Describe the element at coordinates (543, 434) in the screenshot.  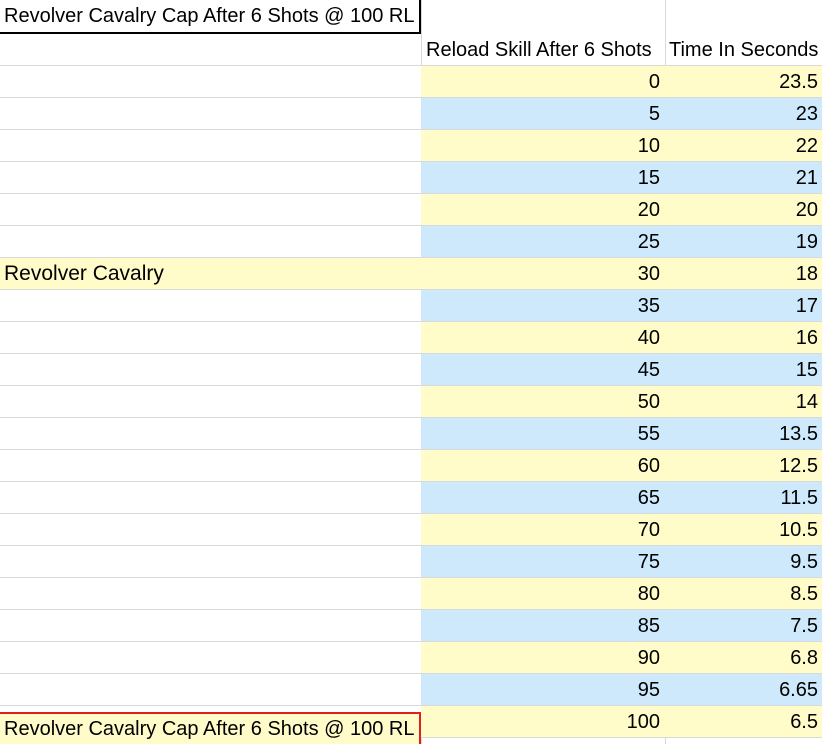
I see `reload-skill-cell: 55` at that location.